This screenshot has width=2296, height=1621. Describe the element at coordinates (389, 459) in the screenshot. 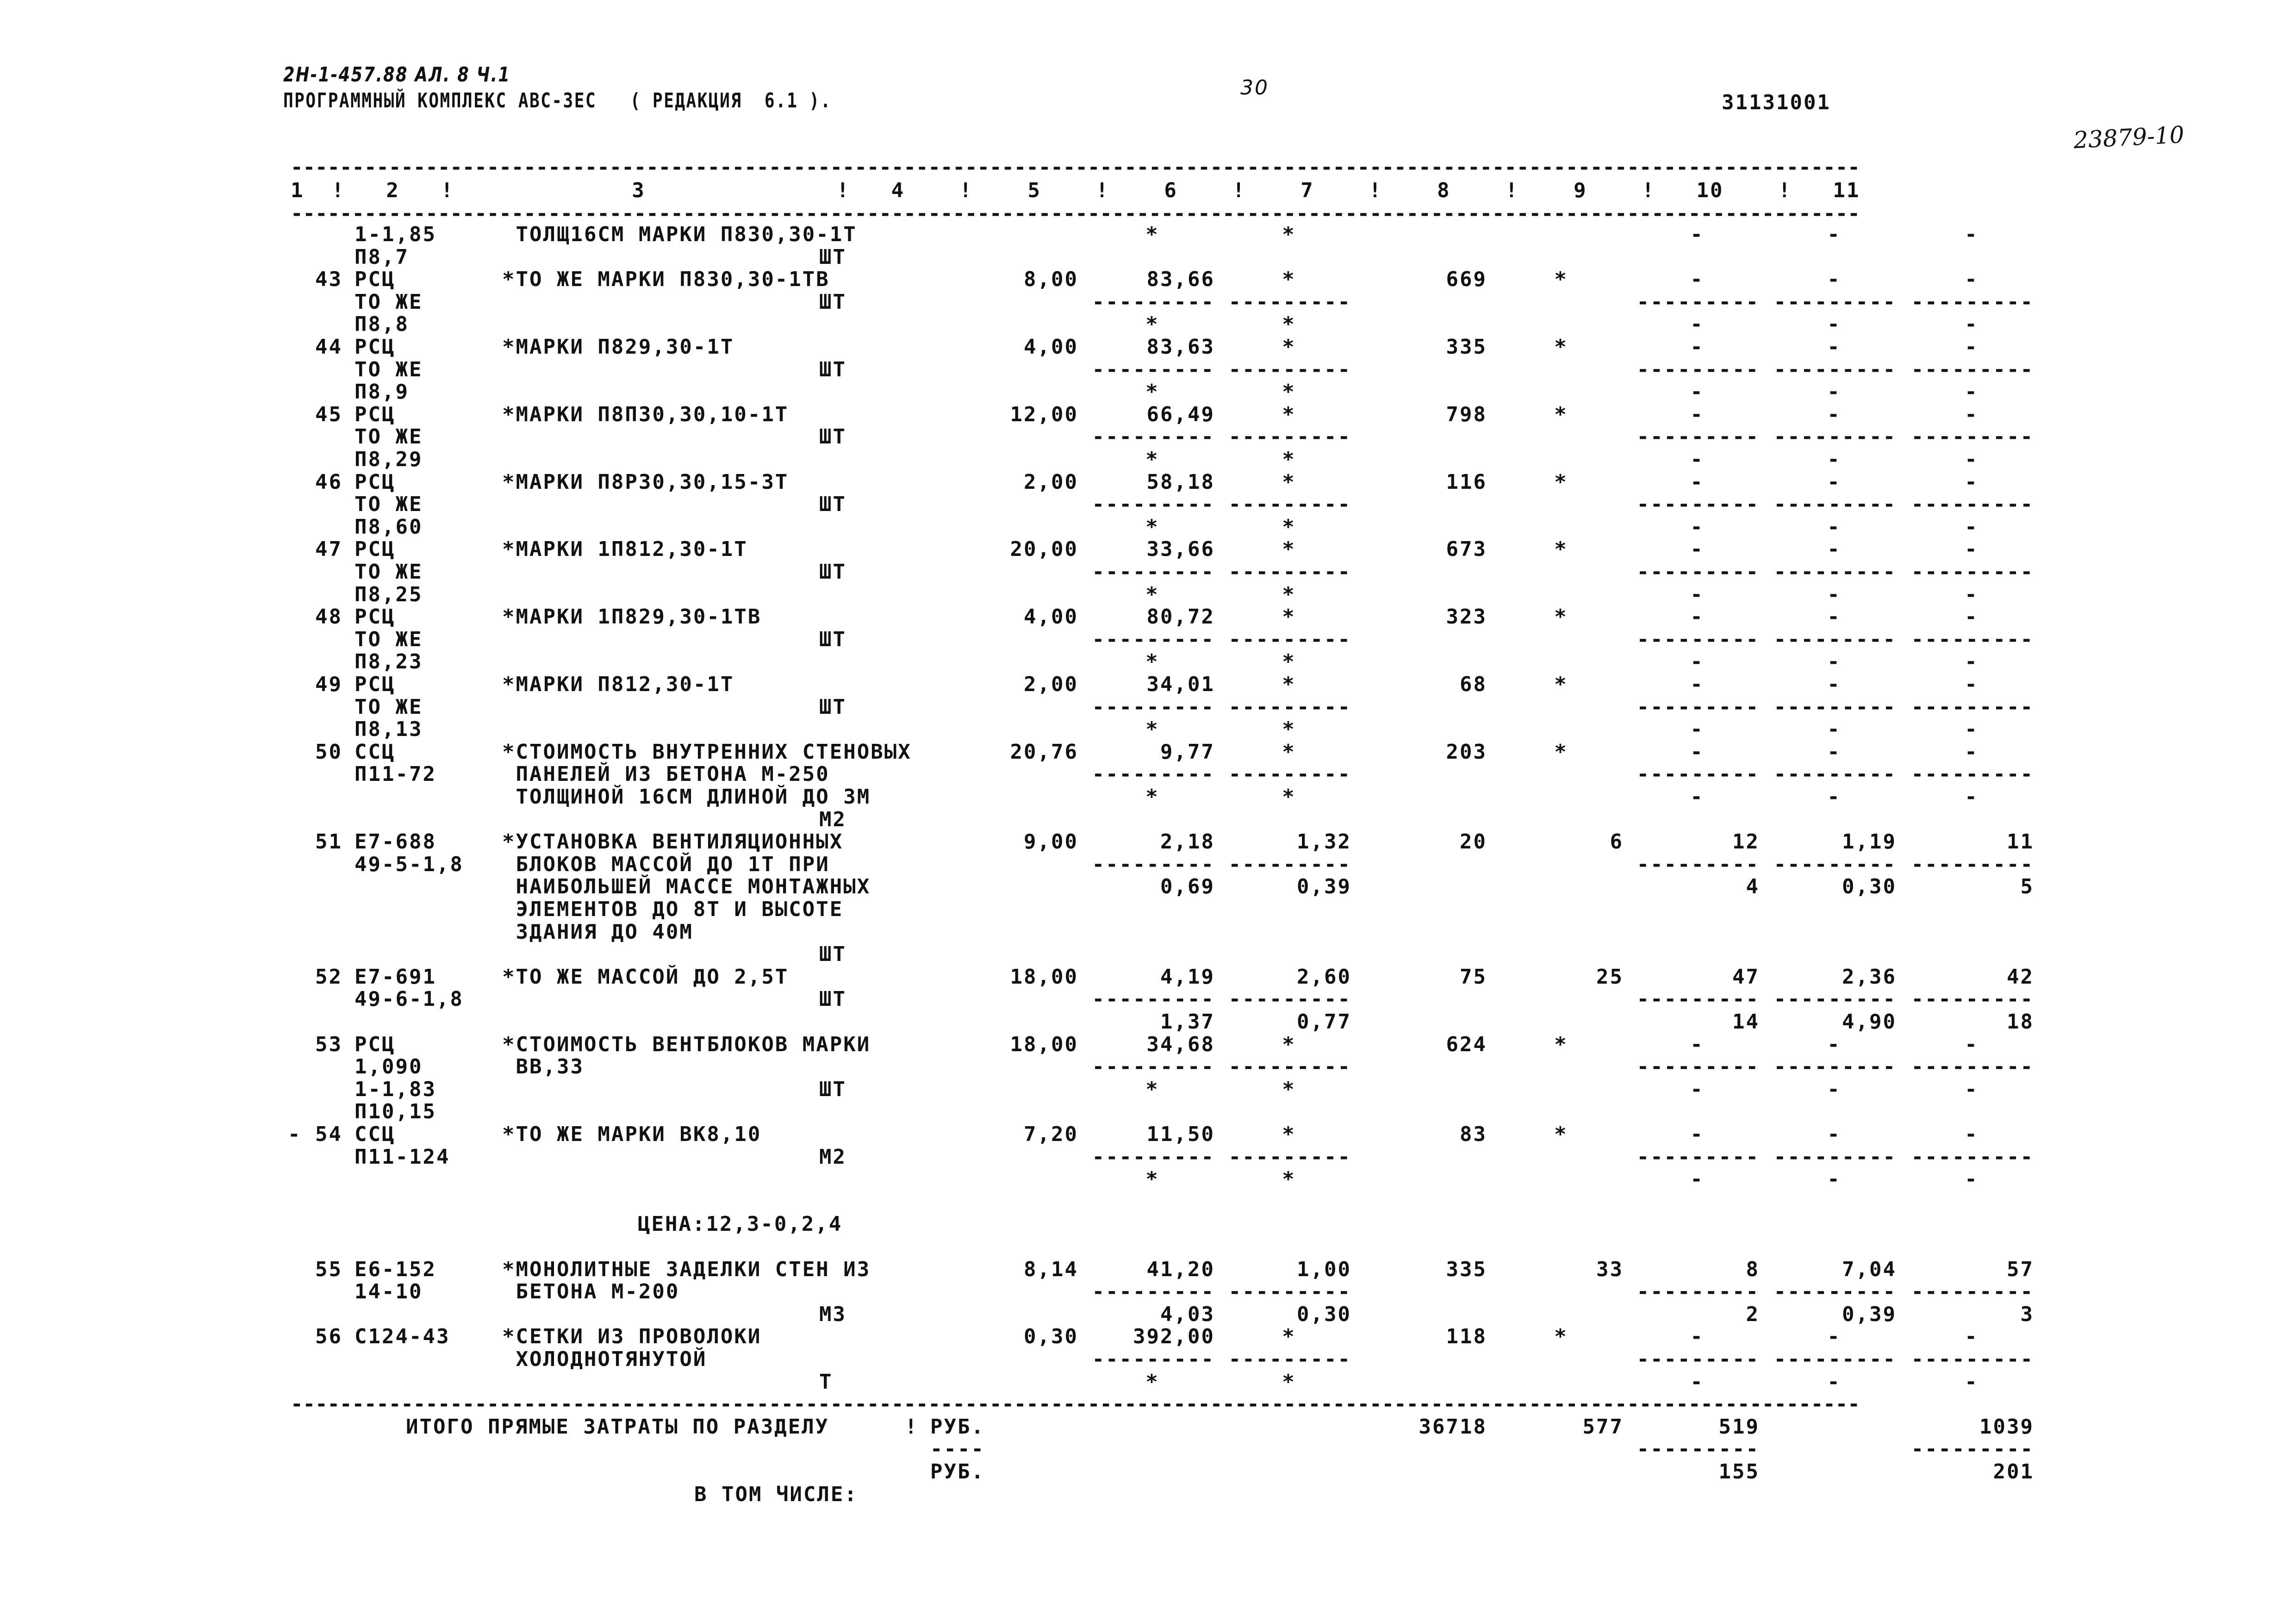

I see `cell-c2: П8,29` at that location.